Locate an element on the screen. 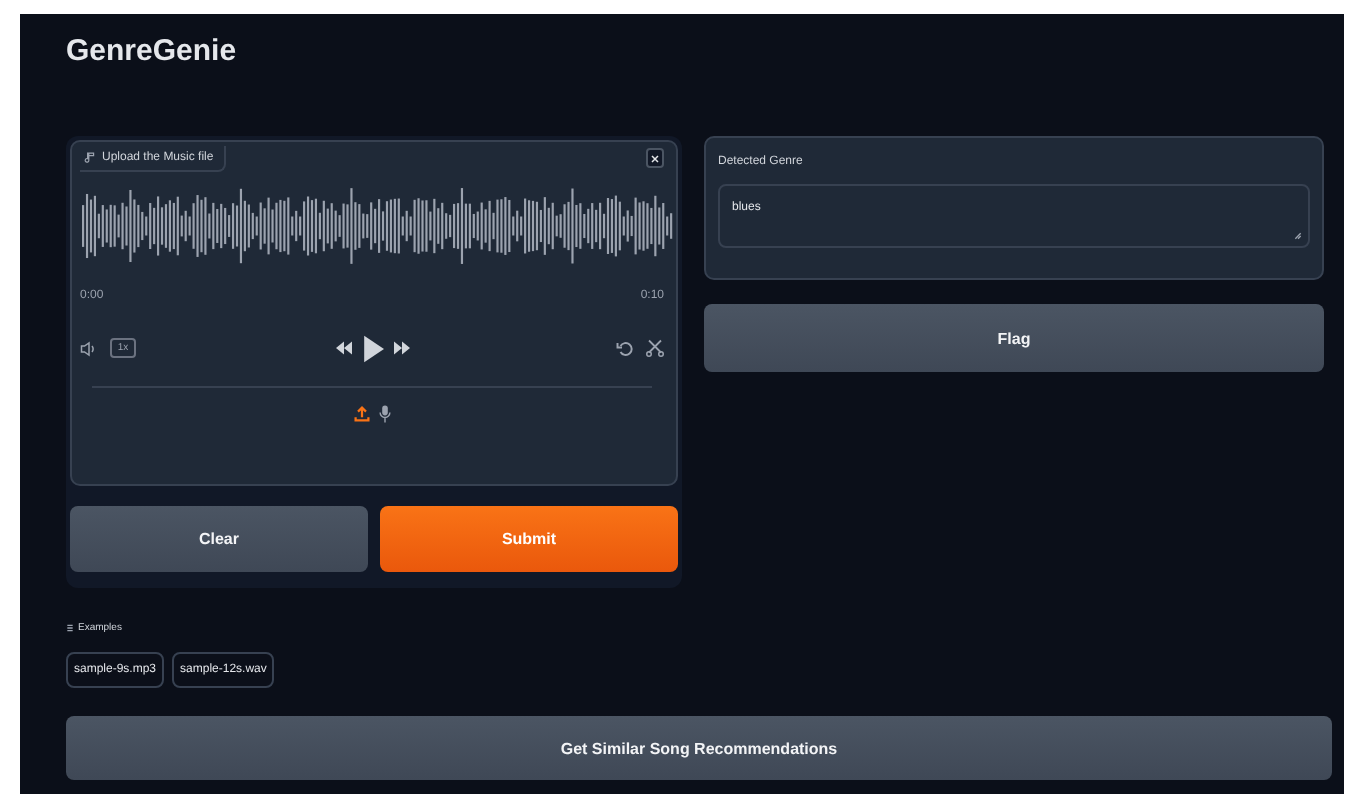 The width and height of the screenshot is (1366, 804). resize-handle-icon is located at coordinates (1298, 236).